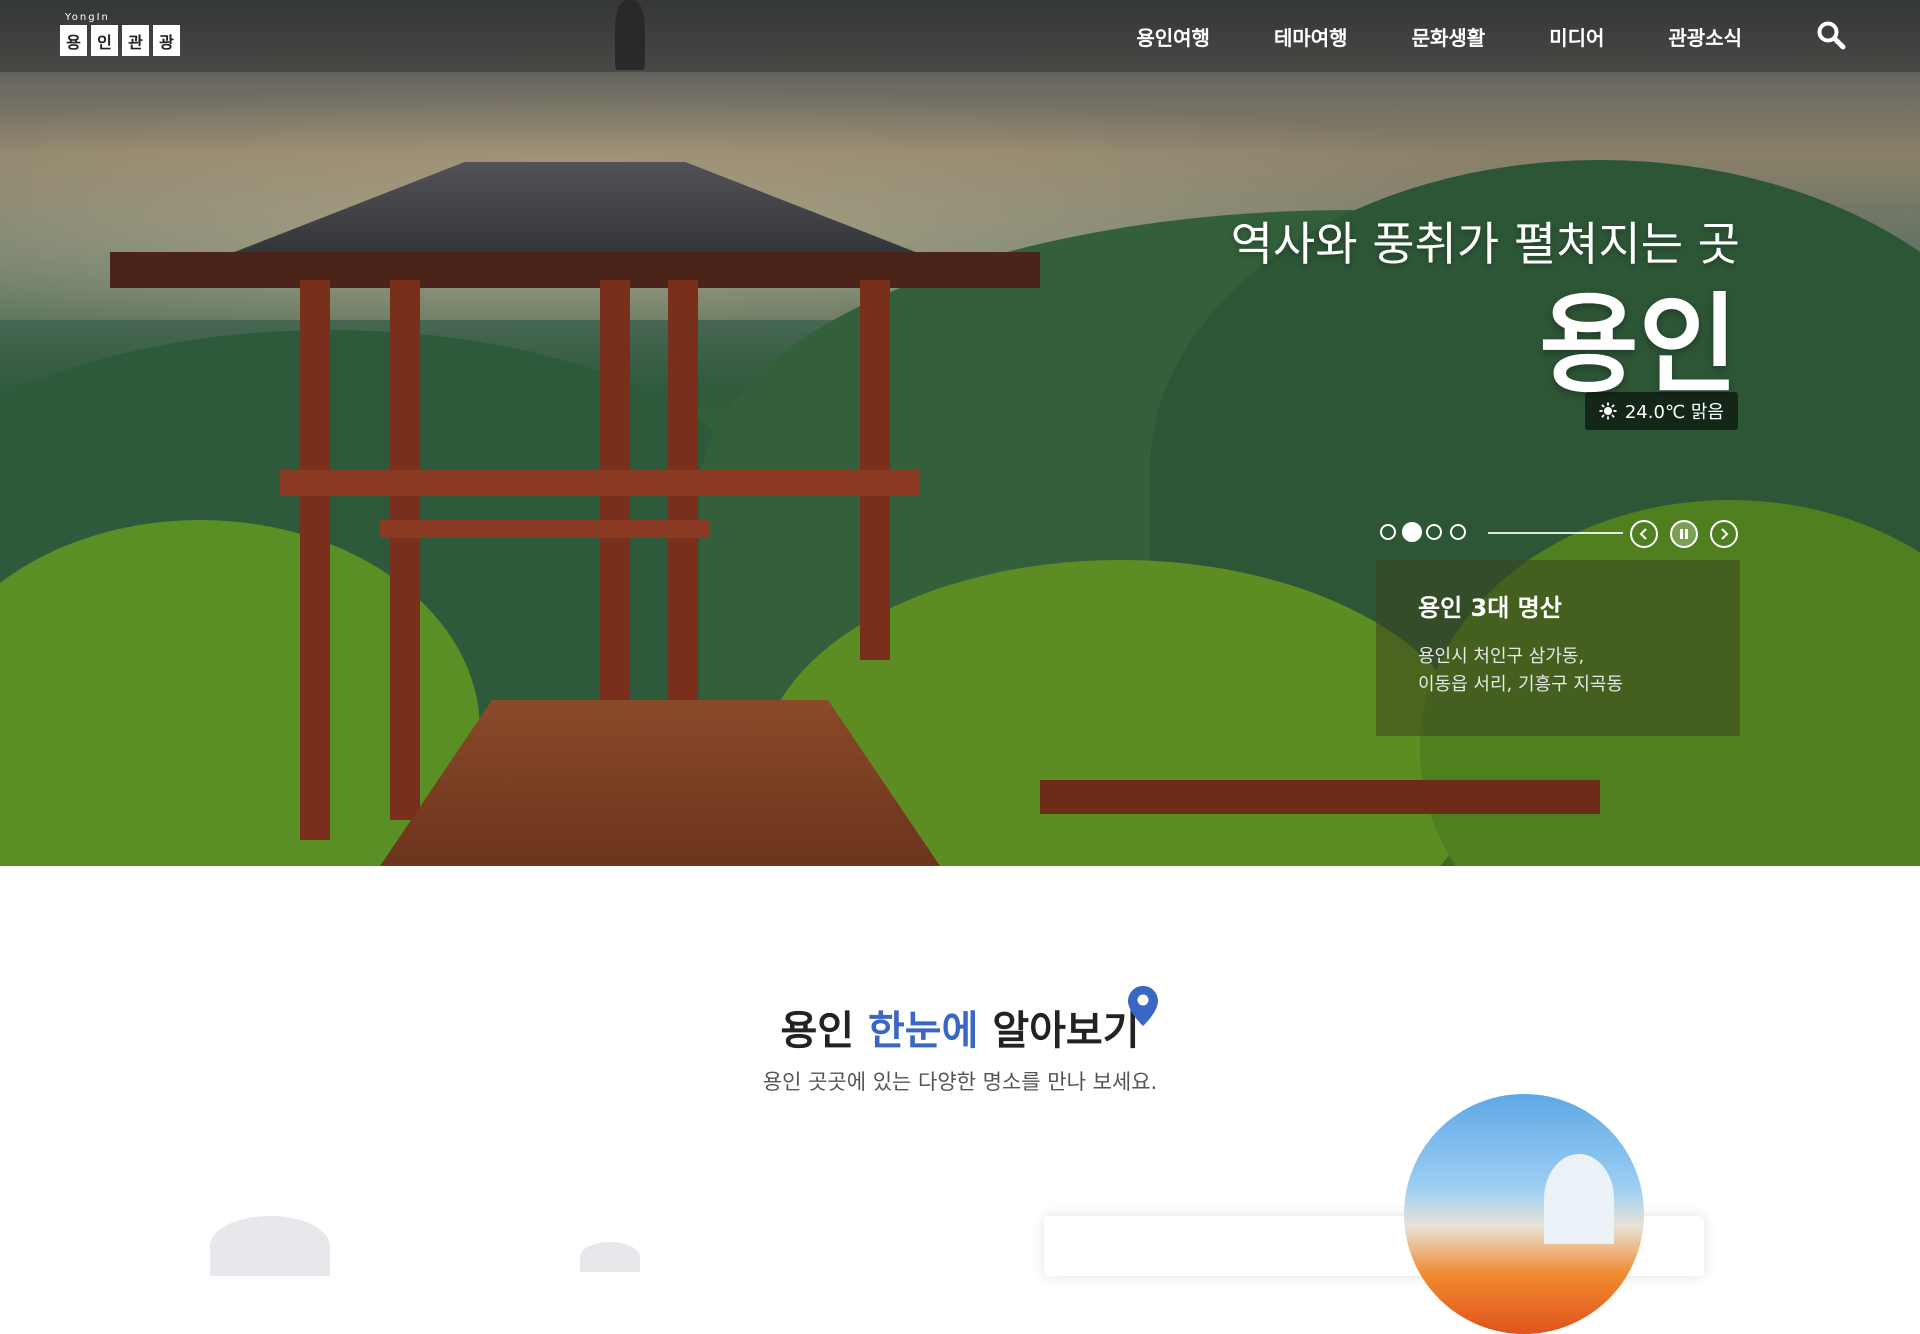 This screenshot has height=1334, width=1920. Describe the element at coordinates (1674, 412) in the screenshot. I see `weather-text: 24.0℃ 맑음` at that location.